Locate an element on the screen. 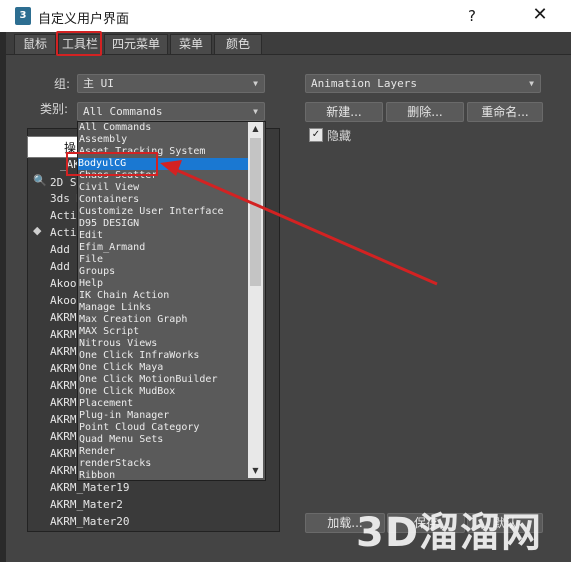 This screenshot has height=562, width=571. toolbar-dropdown-value: Animation Layers is located at coordinates (364, 83).